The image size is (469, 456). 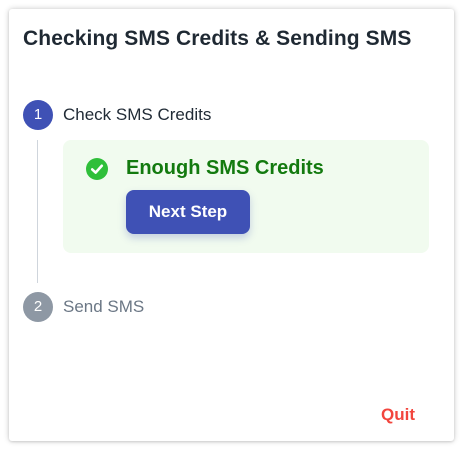 What do you see at coordinates (188, 212) in the screenshot?
I see `next-step-button: Next Step` at bounding box center [188, 212].